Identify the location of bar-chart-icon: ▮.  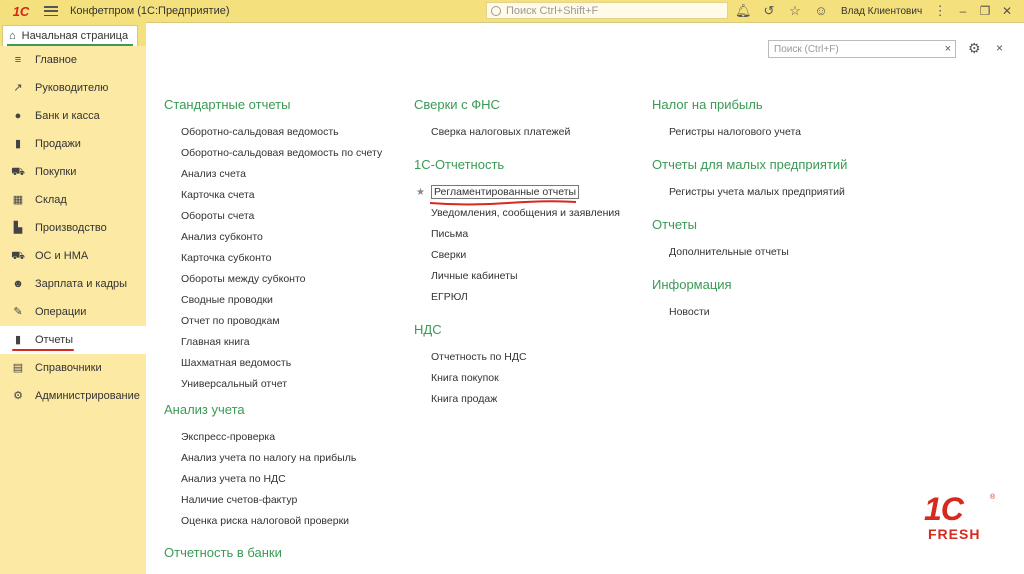
(18, 340).